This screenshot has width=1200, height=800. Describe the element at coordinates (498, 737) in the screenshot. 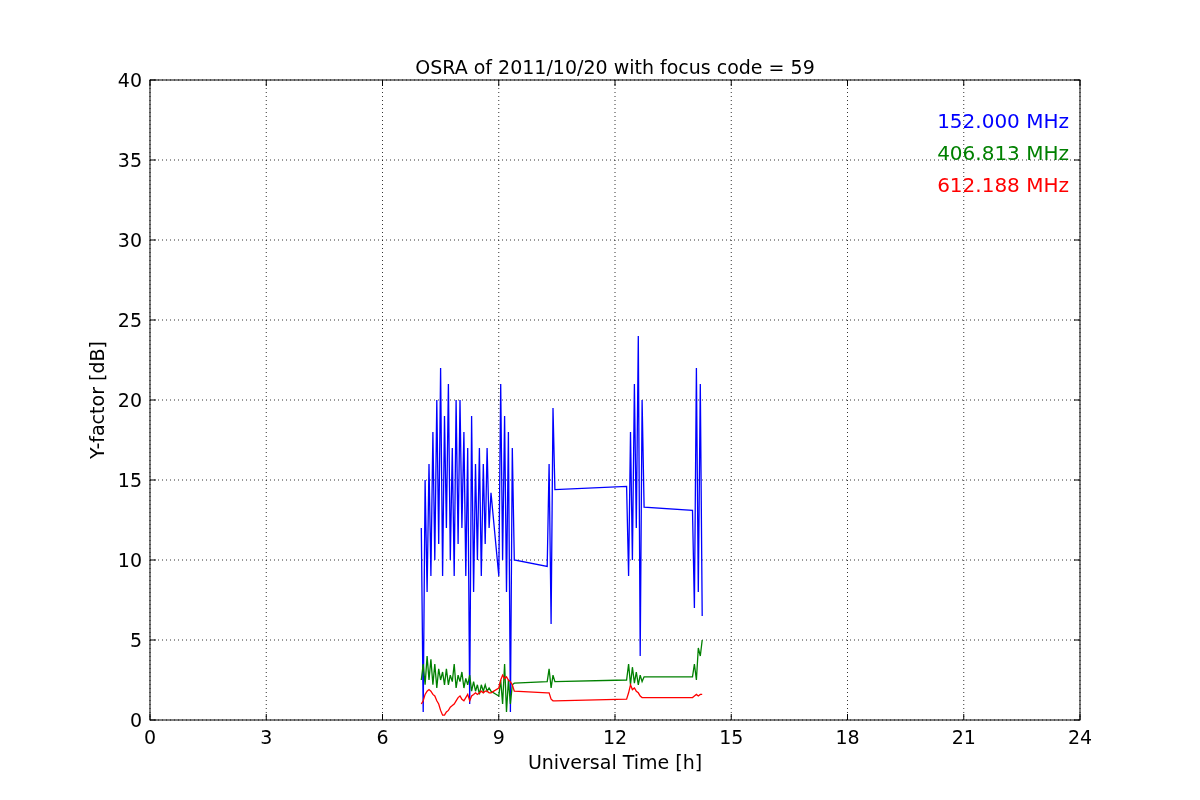

I see `x-tick-label: 9` at that location.